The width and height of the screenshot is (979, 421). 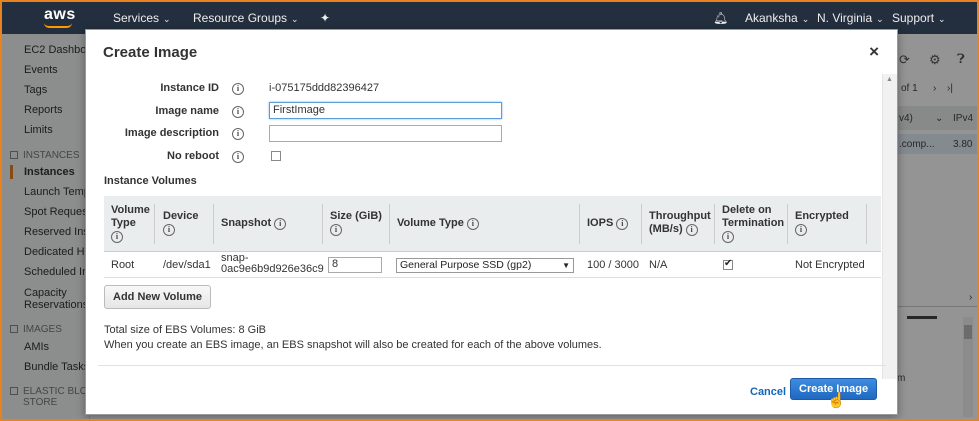 What do you see at coordinates (130, 223) in the screenshot?
I see `header-volume-type: Volume Type i` at bounding box center [130, 223].